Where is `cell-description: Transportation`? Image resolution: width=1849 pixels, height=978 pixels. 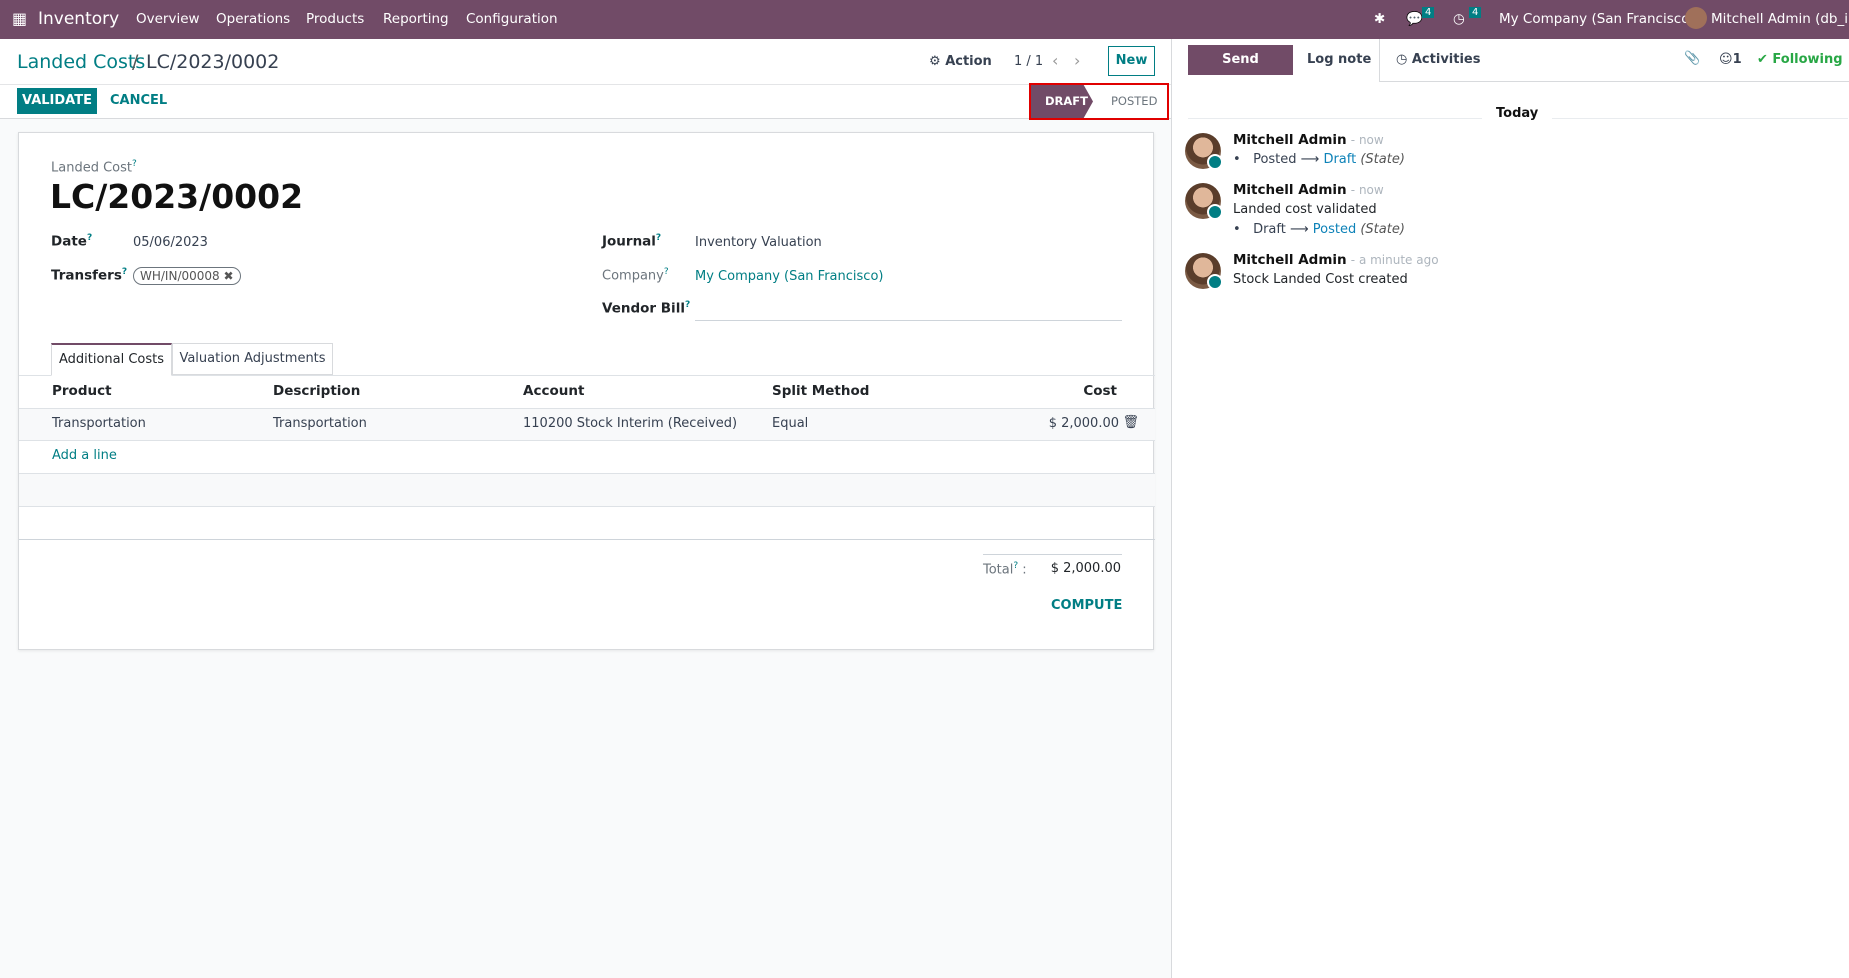
cell-description: Transportation is located at coordinates (320, 423).